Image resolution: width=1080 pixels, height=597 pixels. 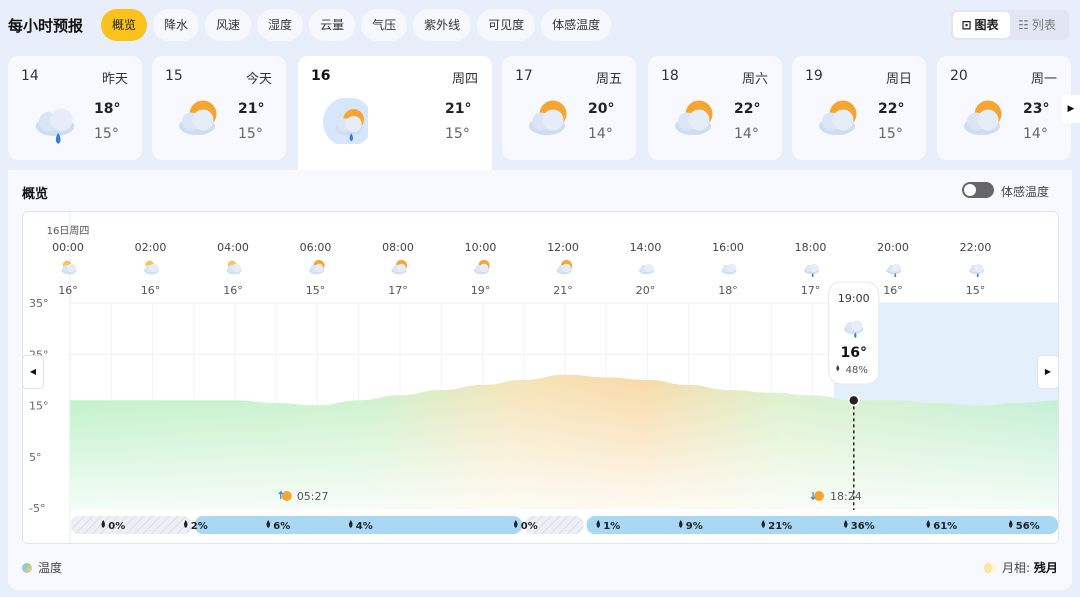 What do you see at coordinates (233, 247) in the screenshot?
I see `hour-label: 04:00` at bounding box center [233, 247].